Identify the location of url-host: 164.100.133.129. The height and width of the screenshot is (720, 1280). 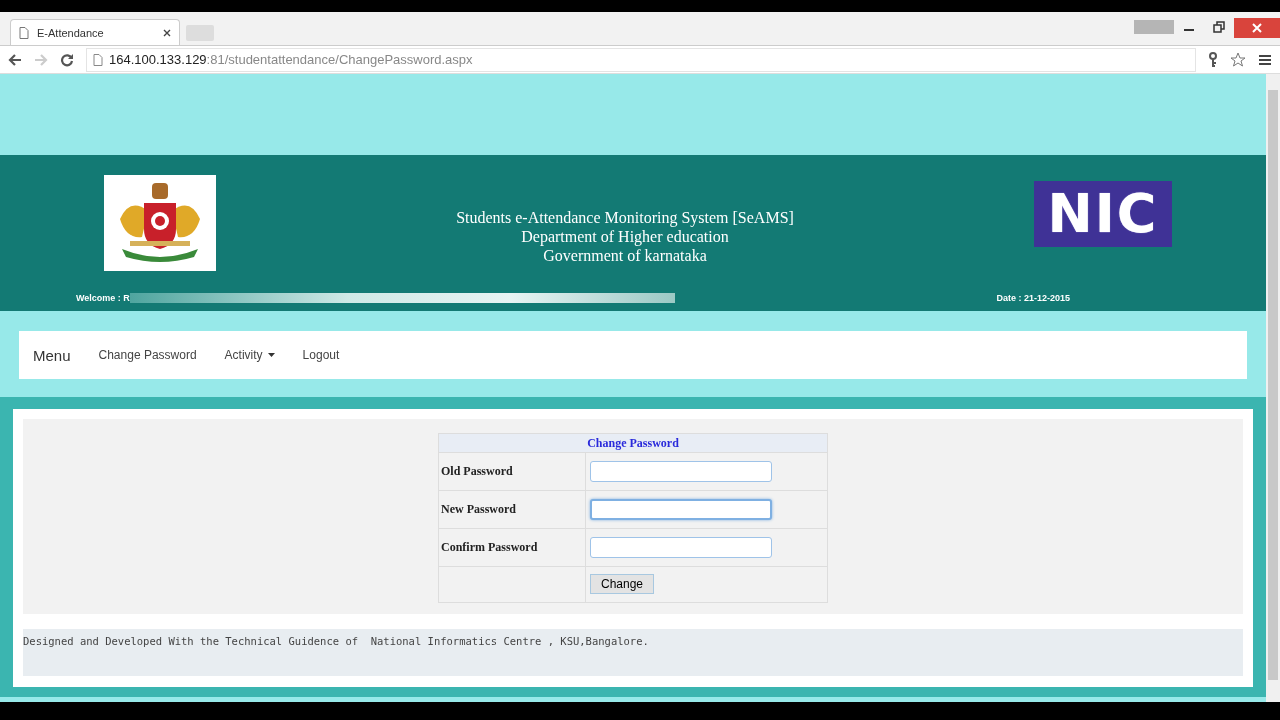
(158, 59).